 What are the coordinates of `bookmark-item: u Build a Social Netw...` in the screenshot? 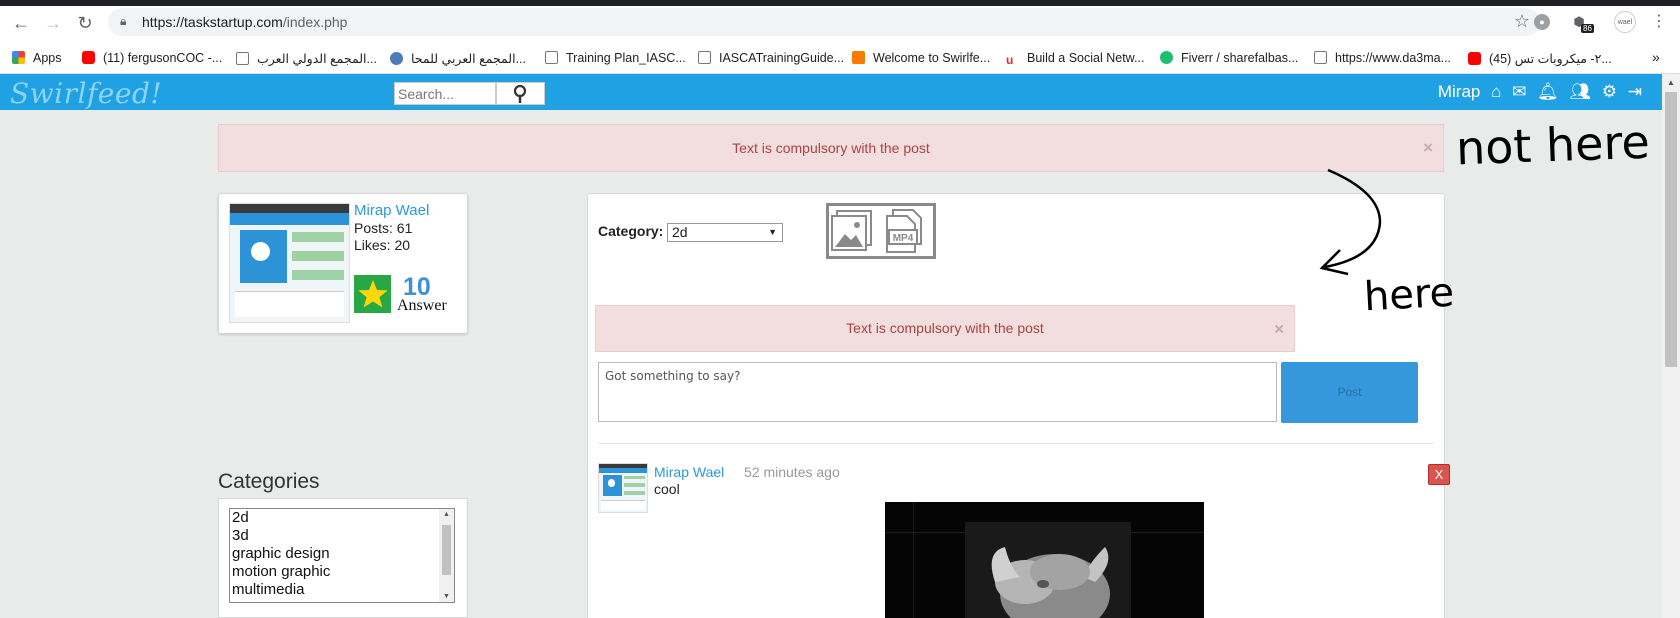 It's located at (1075, 59).